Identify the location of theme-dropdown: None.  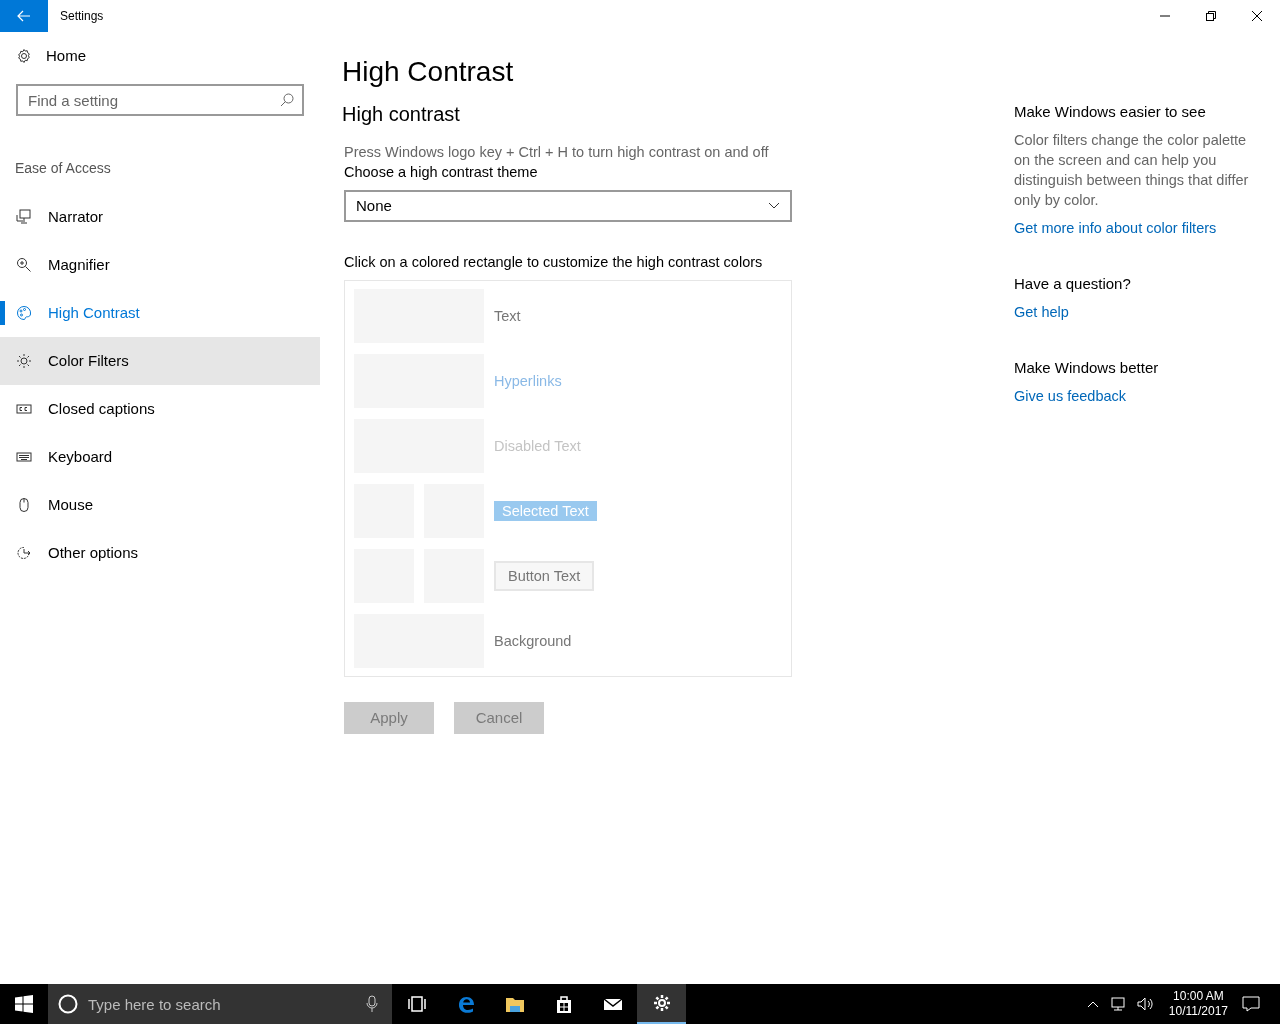
(568, 206).